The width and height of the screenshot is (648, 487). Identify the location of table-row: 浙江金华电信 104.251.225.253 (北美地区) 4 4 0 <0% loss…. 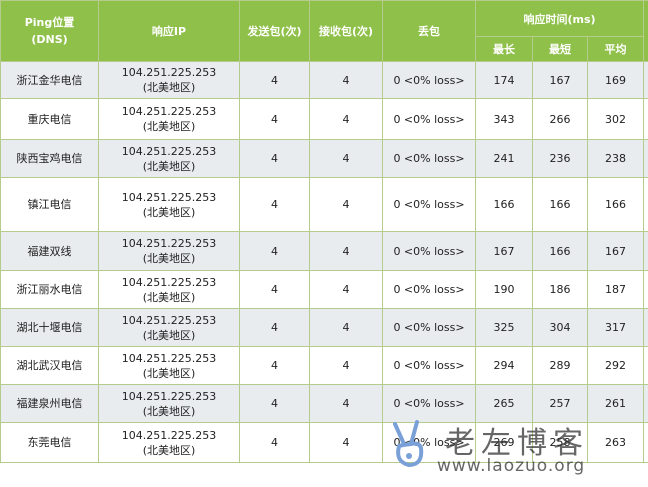
(324, 80).